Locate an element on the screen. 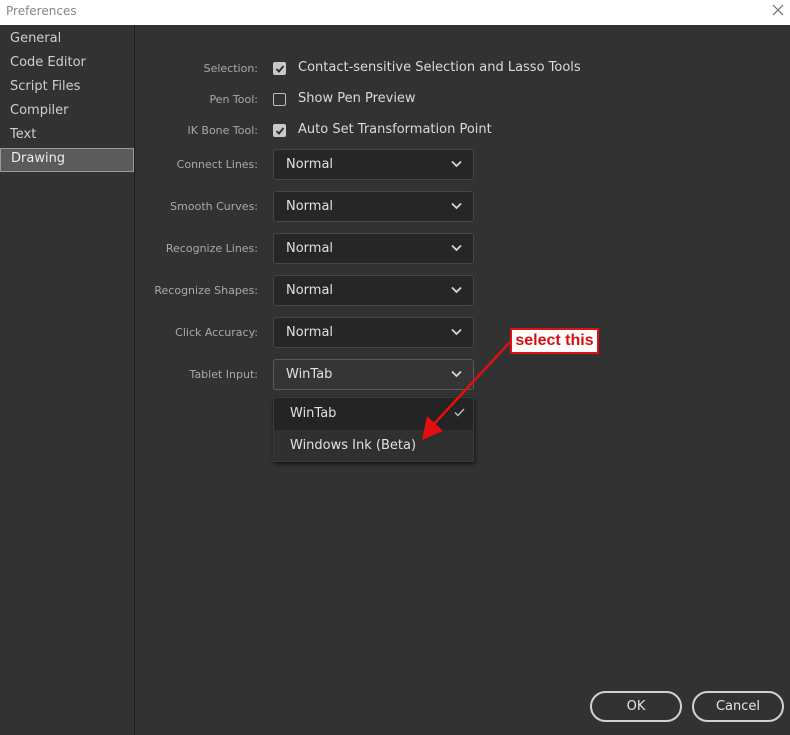 The image size is (790, 735). click-accuracy-label: Click Accuracy: is located at coordinates (216, 332).